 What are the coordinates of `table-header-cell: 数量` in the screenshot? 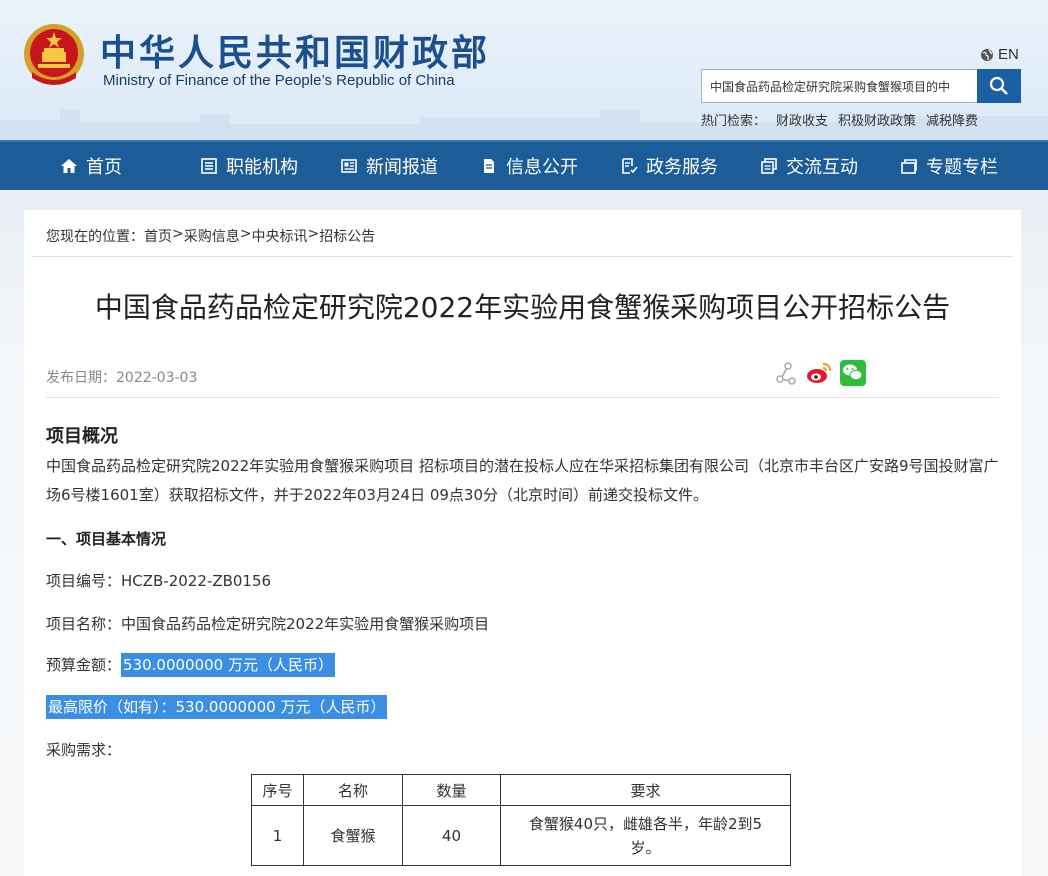 It's located at (451, 790).